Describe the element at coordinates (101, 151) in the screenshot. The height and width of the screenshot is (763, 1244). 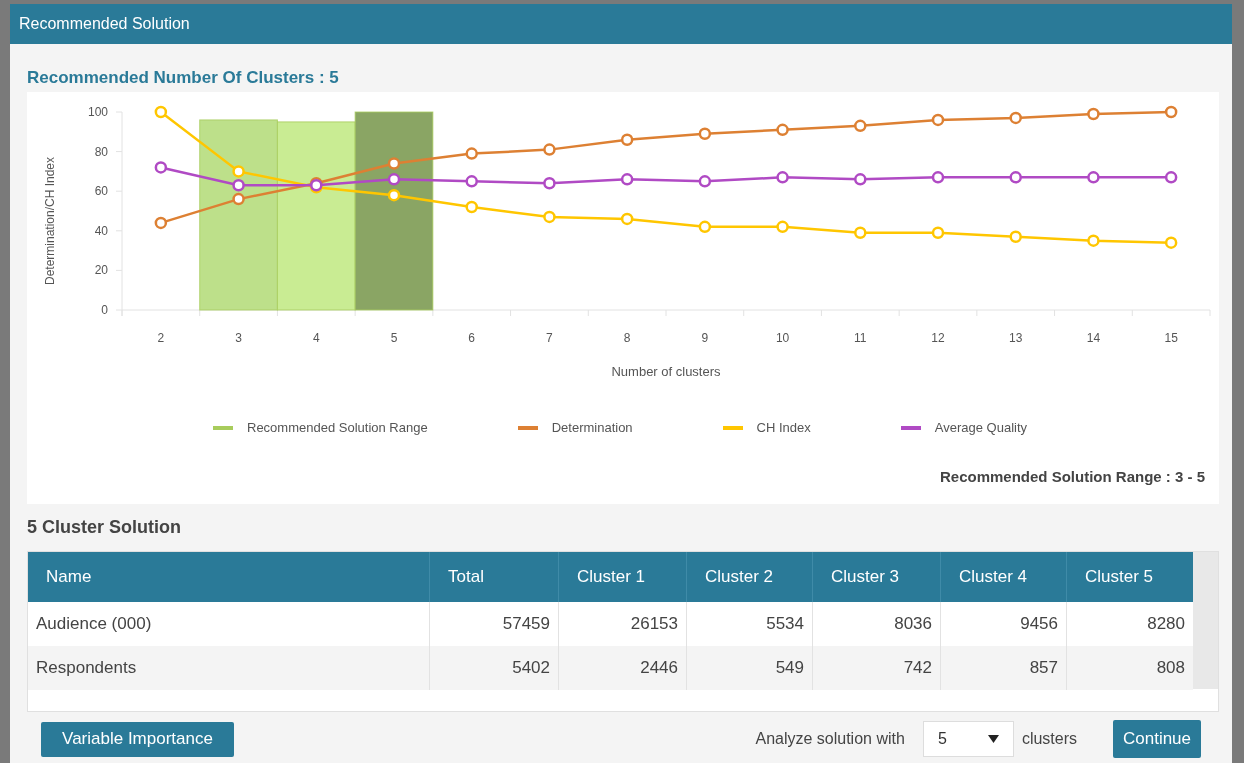
I see `y-tick-label: 80` at that location.